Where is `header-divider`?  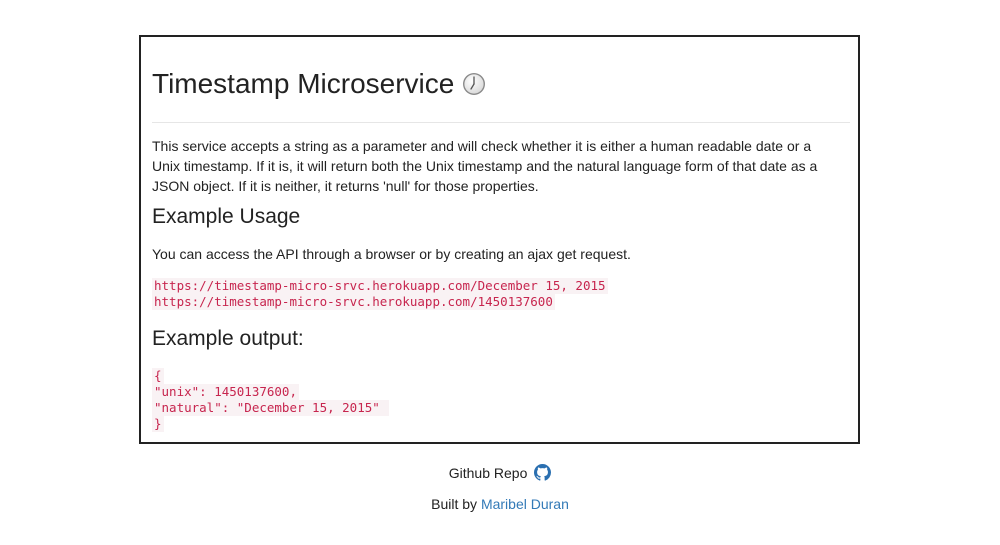 header-divider is located at coordinates (501, 122).